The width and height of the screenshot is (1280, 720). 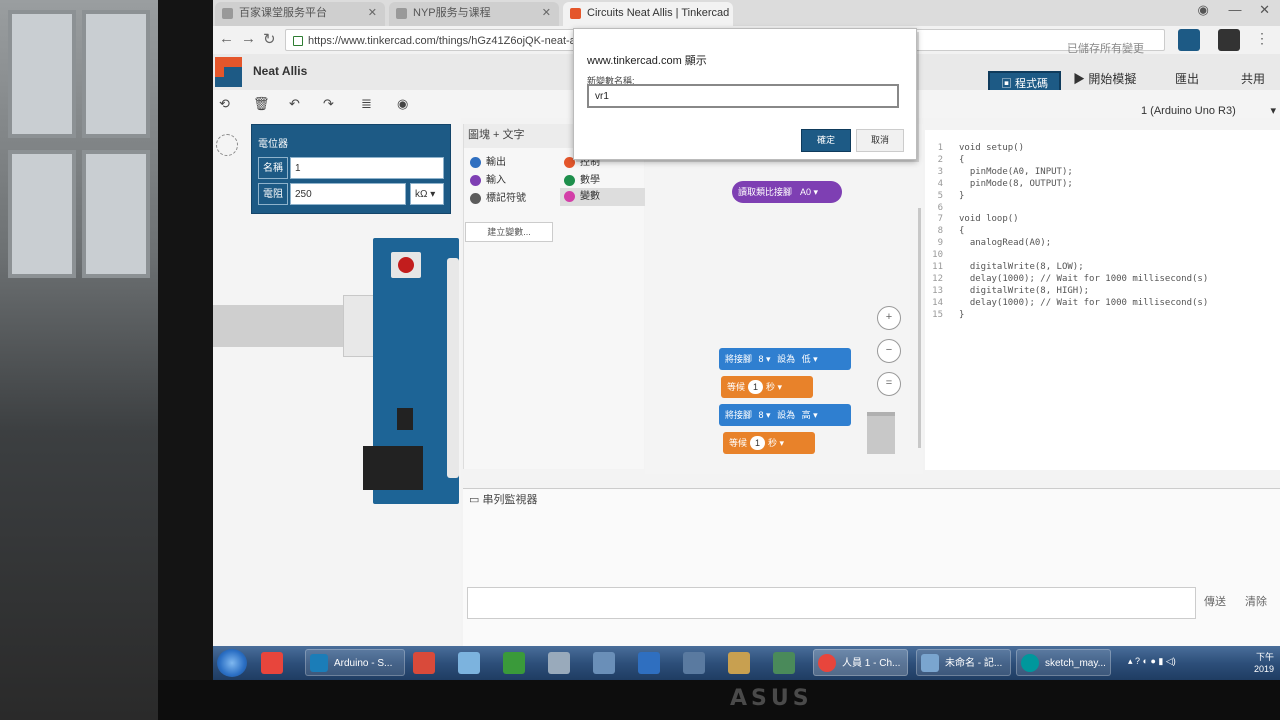 What do you see at coordinates (1253, 79) in the screenshot?
I see `share-button: 共用` at bounding box center [1253, 79].